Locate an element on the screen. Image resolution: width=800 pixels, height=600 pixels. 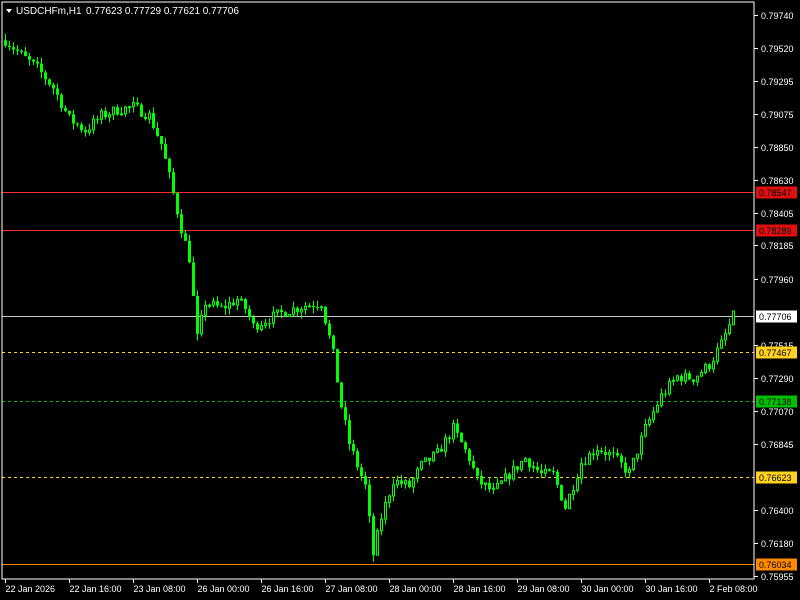
y-tick-label-14: 0.76180 is located at coordinates (777, 544).